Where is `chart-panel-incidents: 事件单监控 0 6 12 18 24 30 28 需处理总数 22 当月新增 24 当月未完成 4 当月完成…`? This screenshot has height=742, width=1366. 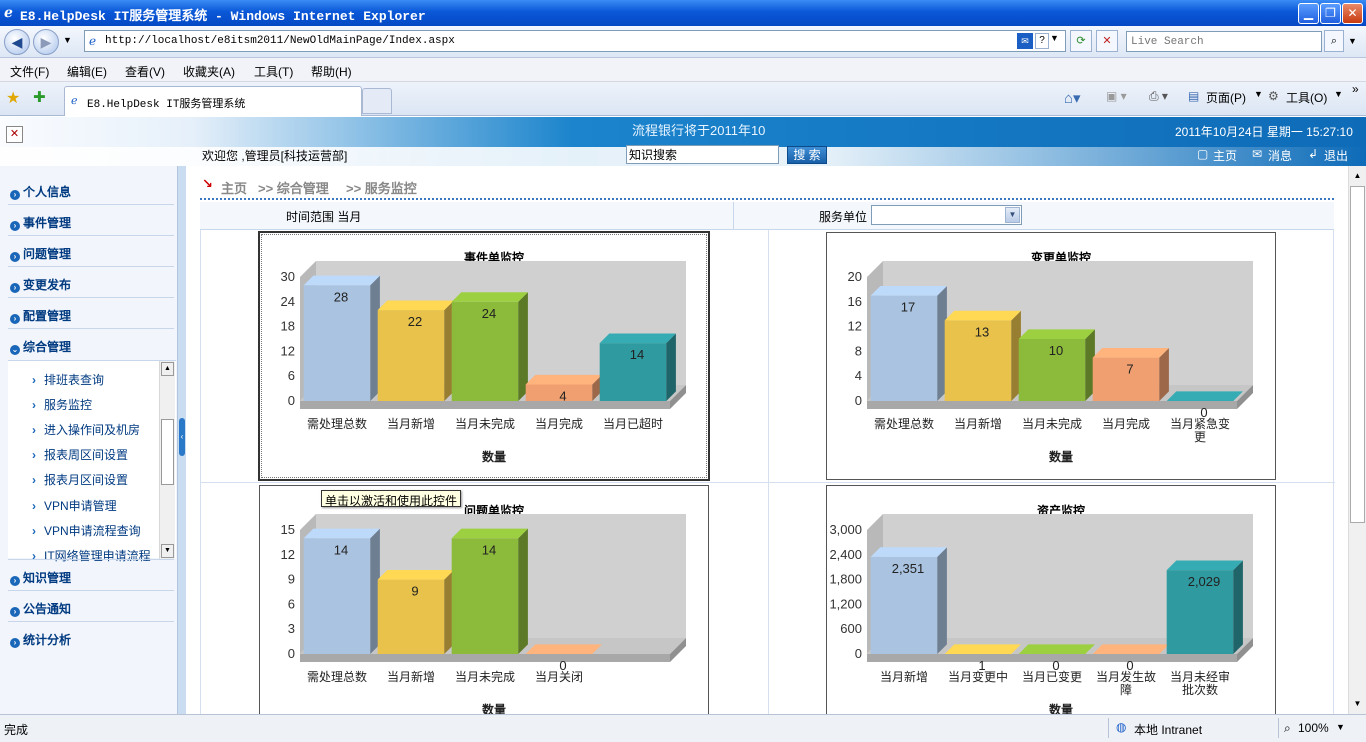 chart-panel-incidents: 事件单监控 0 6 12 18 24 30 28 需处理总数 22 当月新增 24 当月未完成 4 当月完成… is located at coordinates (484, 356).